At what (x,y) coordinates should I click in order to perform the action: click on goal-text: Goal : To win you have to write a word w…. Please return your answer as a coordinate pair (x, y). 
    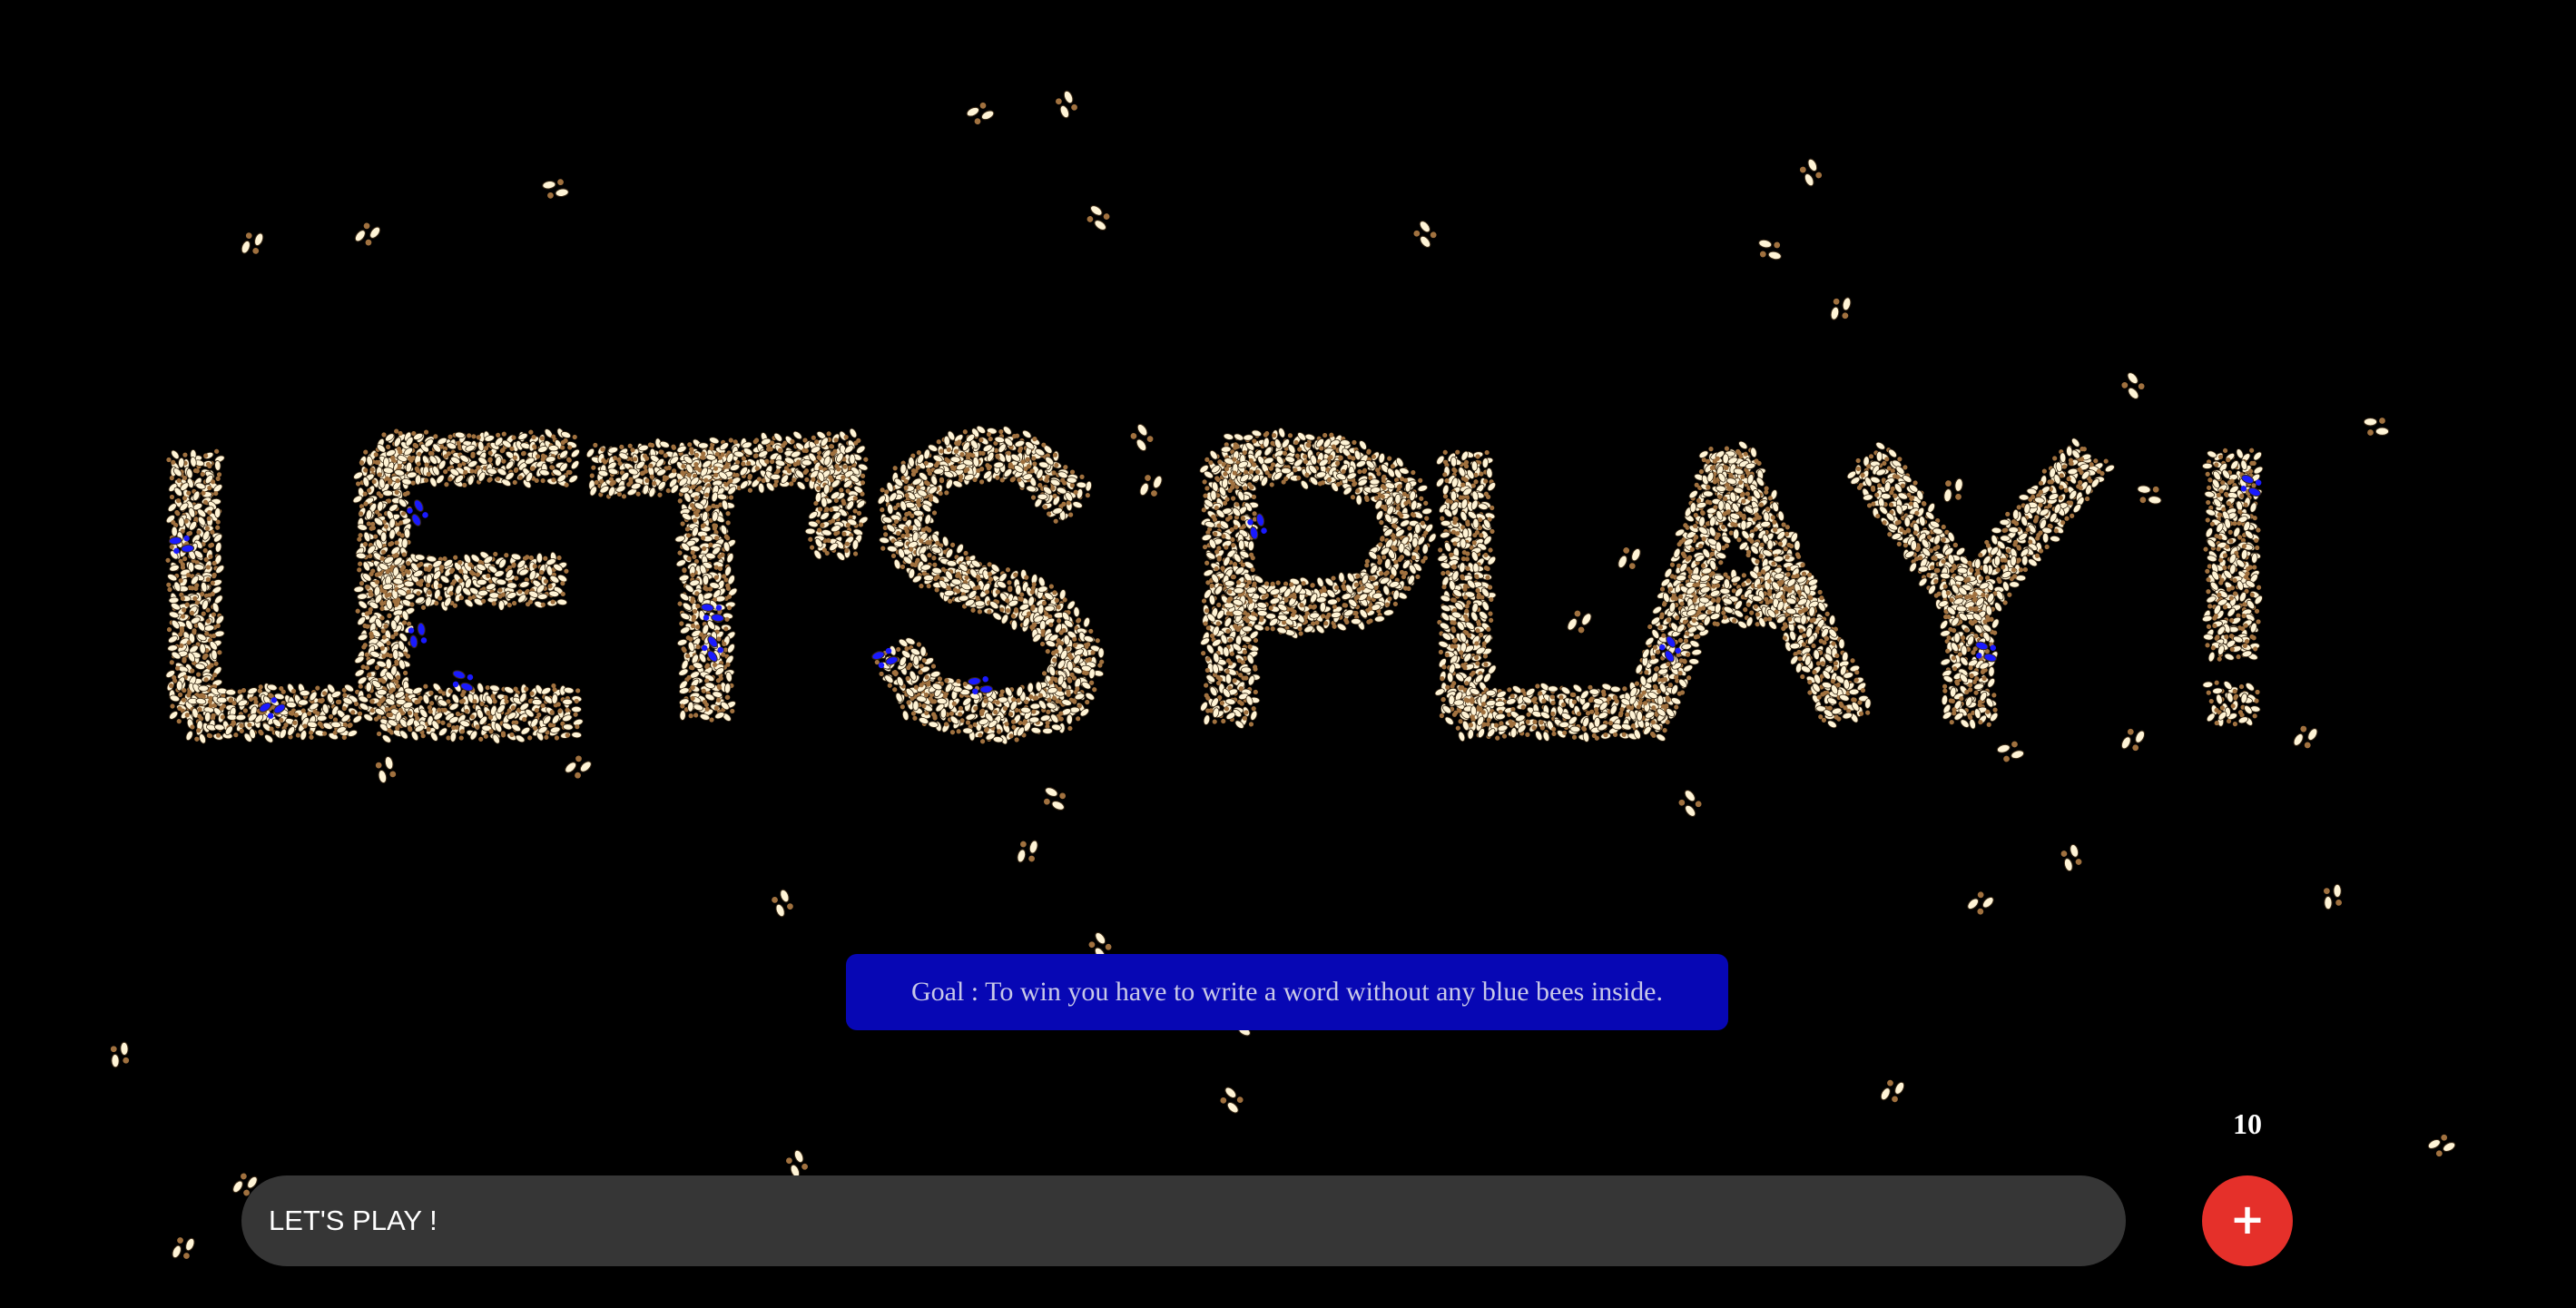
    Looking at the image, I should click on (1287, 992).